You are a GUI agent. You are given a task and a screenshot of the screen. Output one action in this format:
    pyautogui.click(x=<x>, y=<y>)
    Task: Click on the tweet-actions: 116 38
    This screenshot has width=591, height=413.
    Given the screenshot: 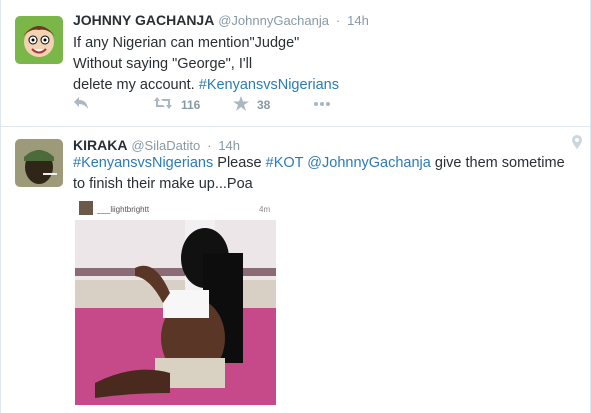 What is the action you would take?
    pyautogui.click(x=223, y=106)
    